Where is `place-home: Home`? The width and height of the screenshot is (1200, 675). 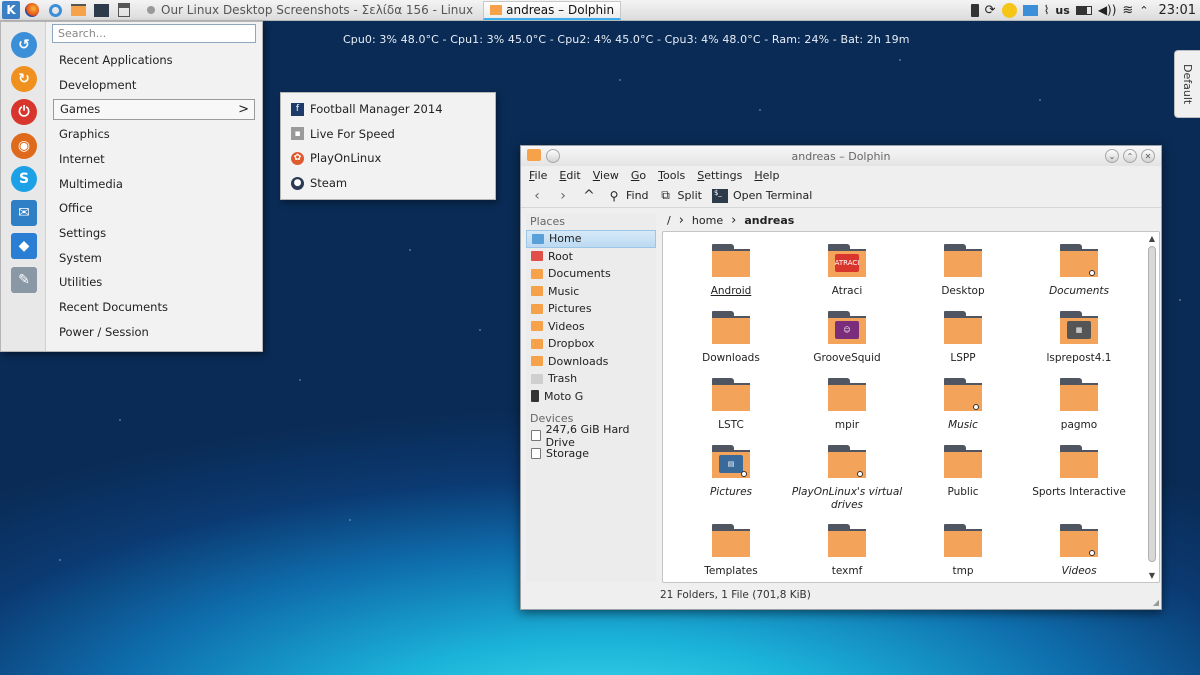 place-home: Home is located at coordinates (591, 239).